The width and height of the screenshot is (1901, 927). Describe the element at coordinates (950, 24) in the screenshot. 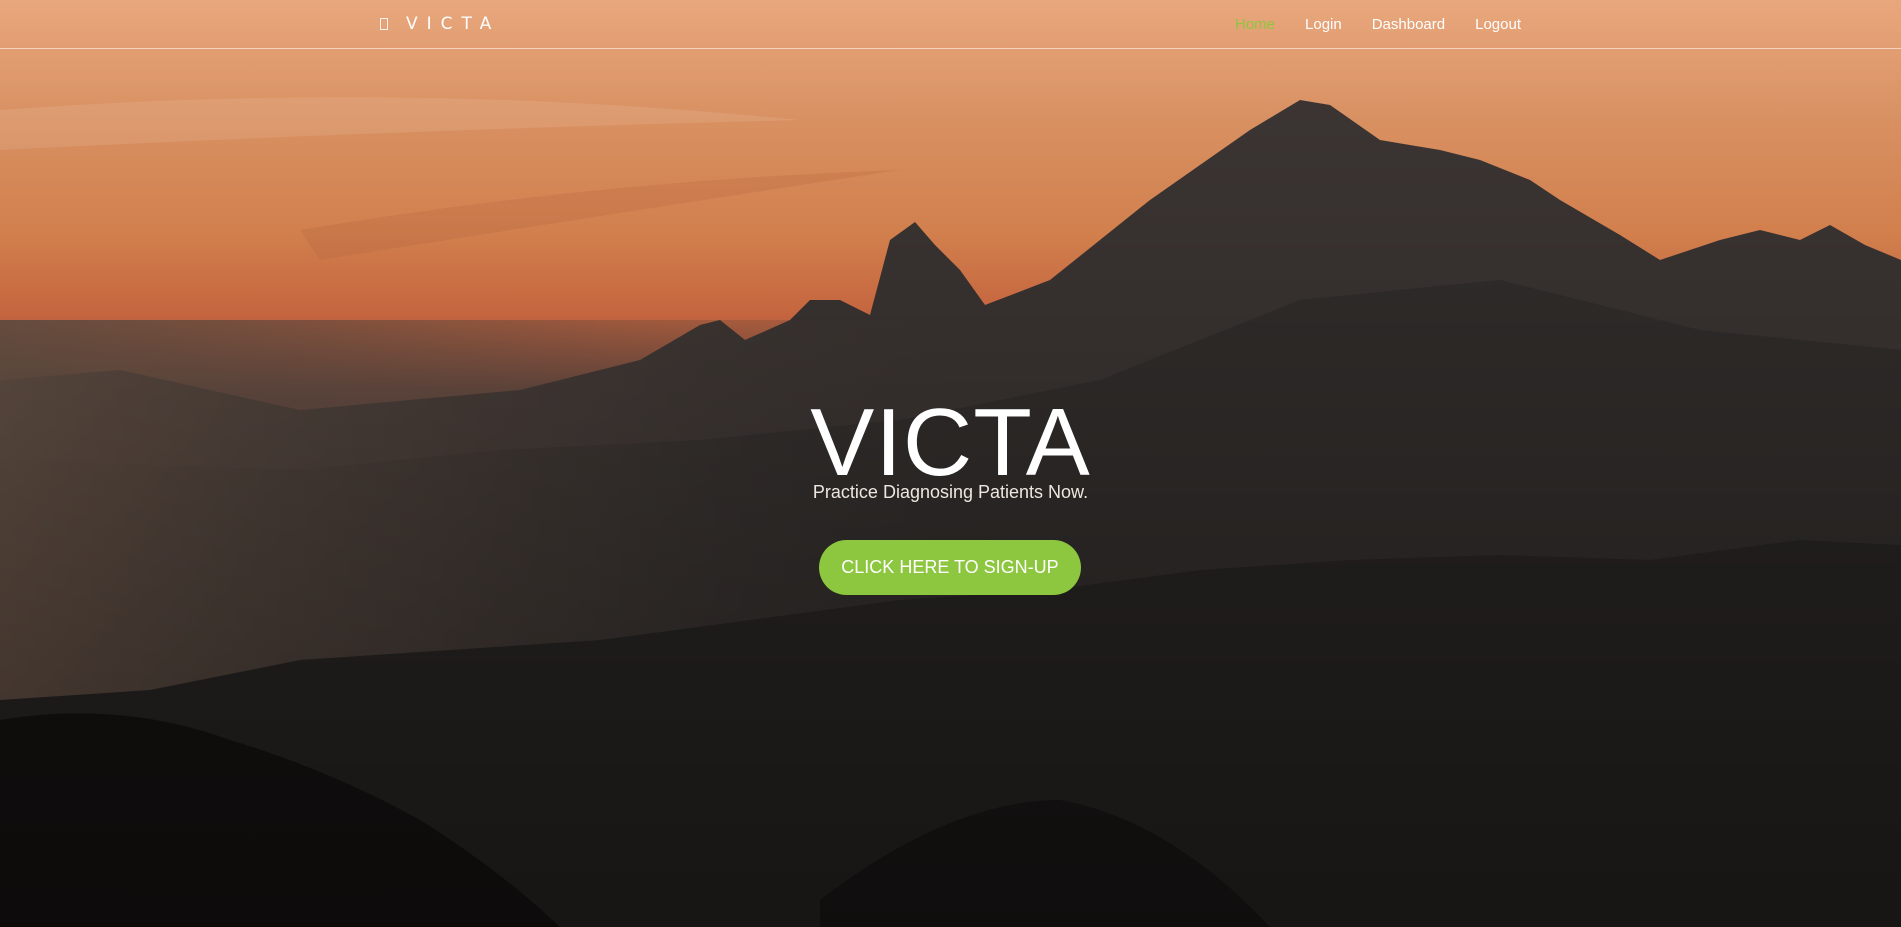

I see `top-navbar: VICTA Home Login Dashboard Logout` at that location.